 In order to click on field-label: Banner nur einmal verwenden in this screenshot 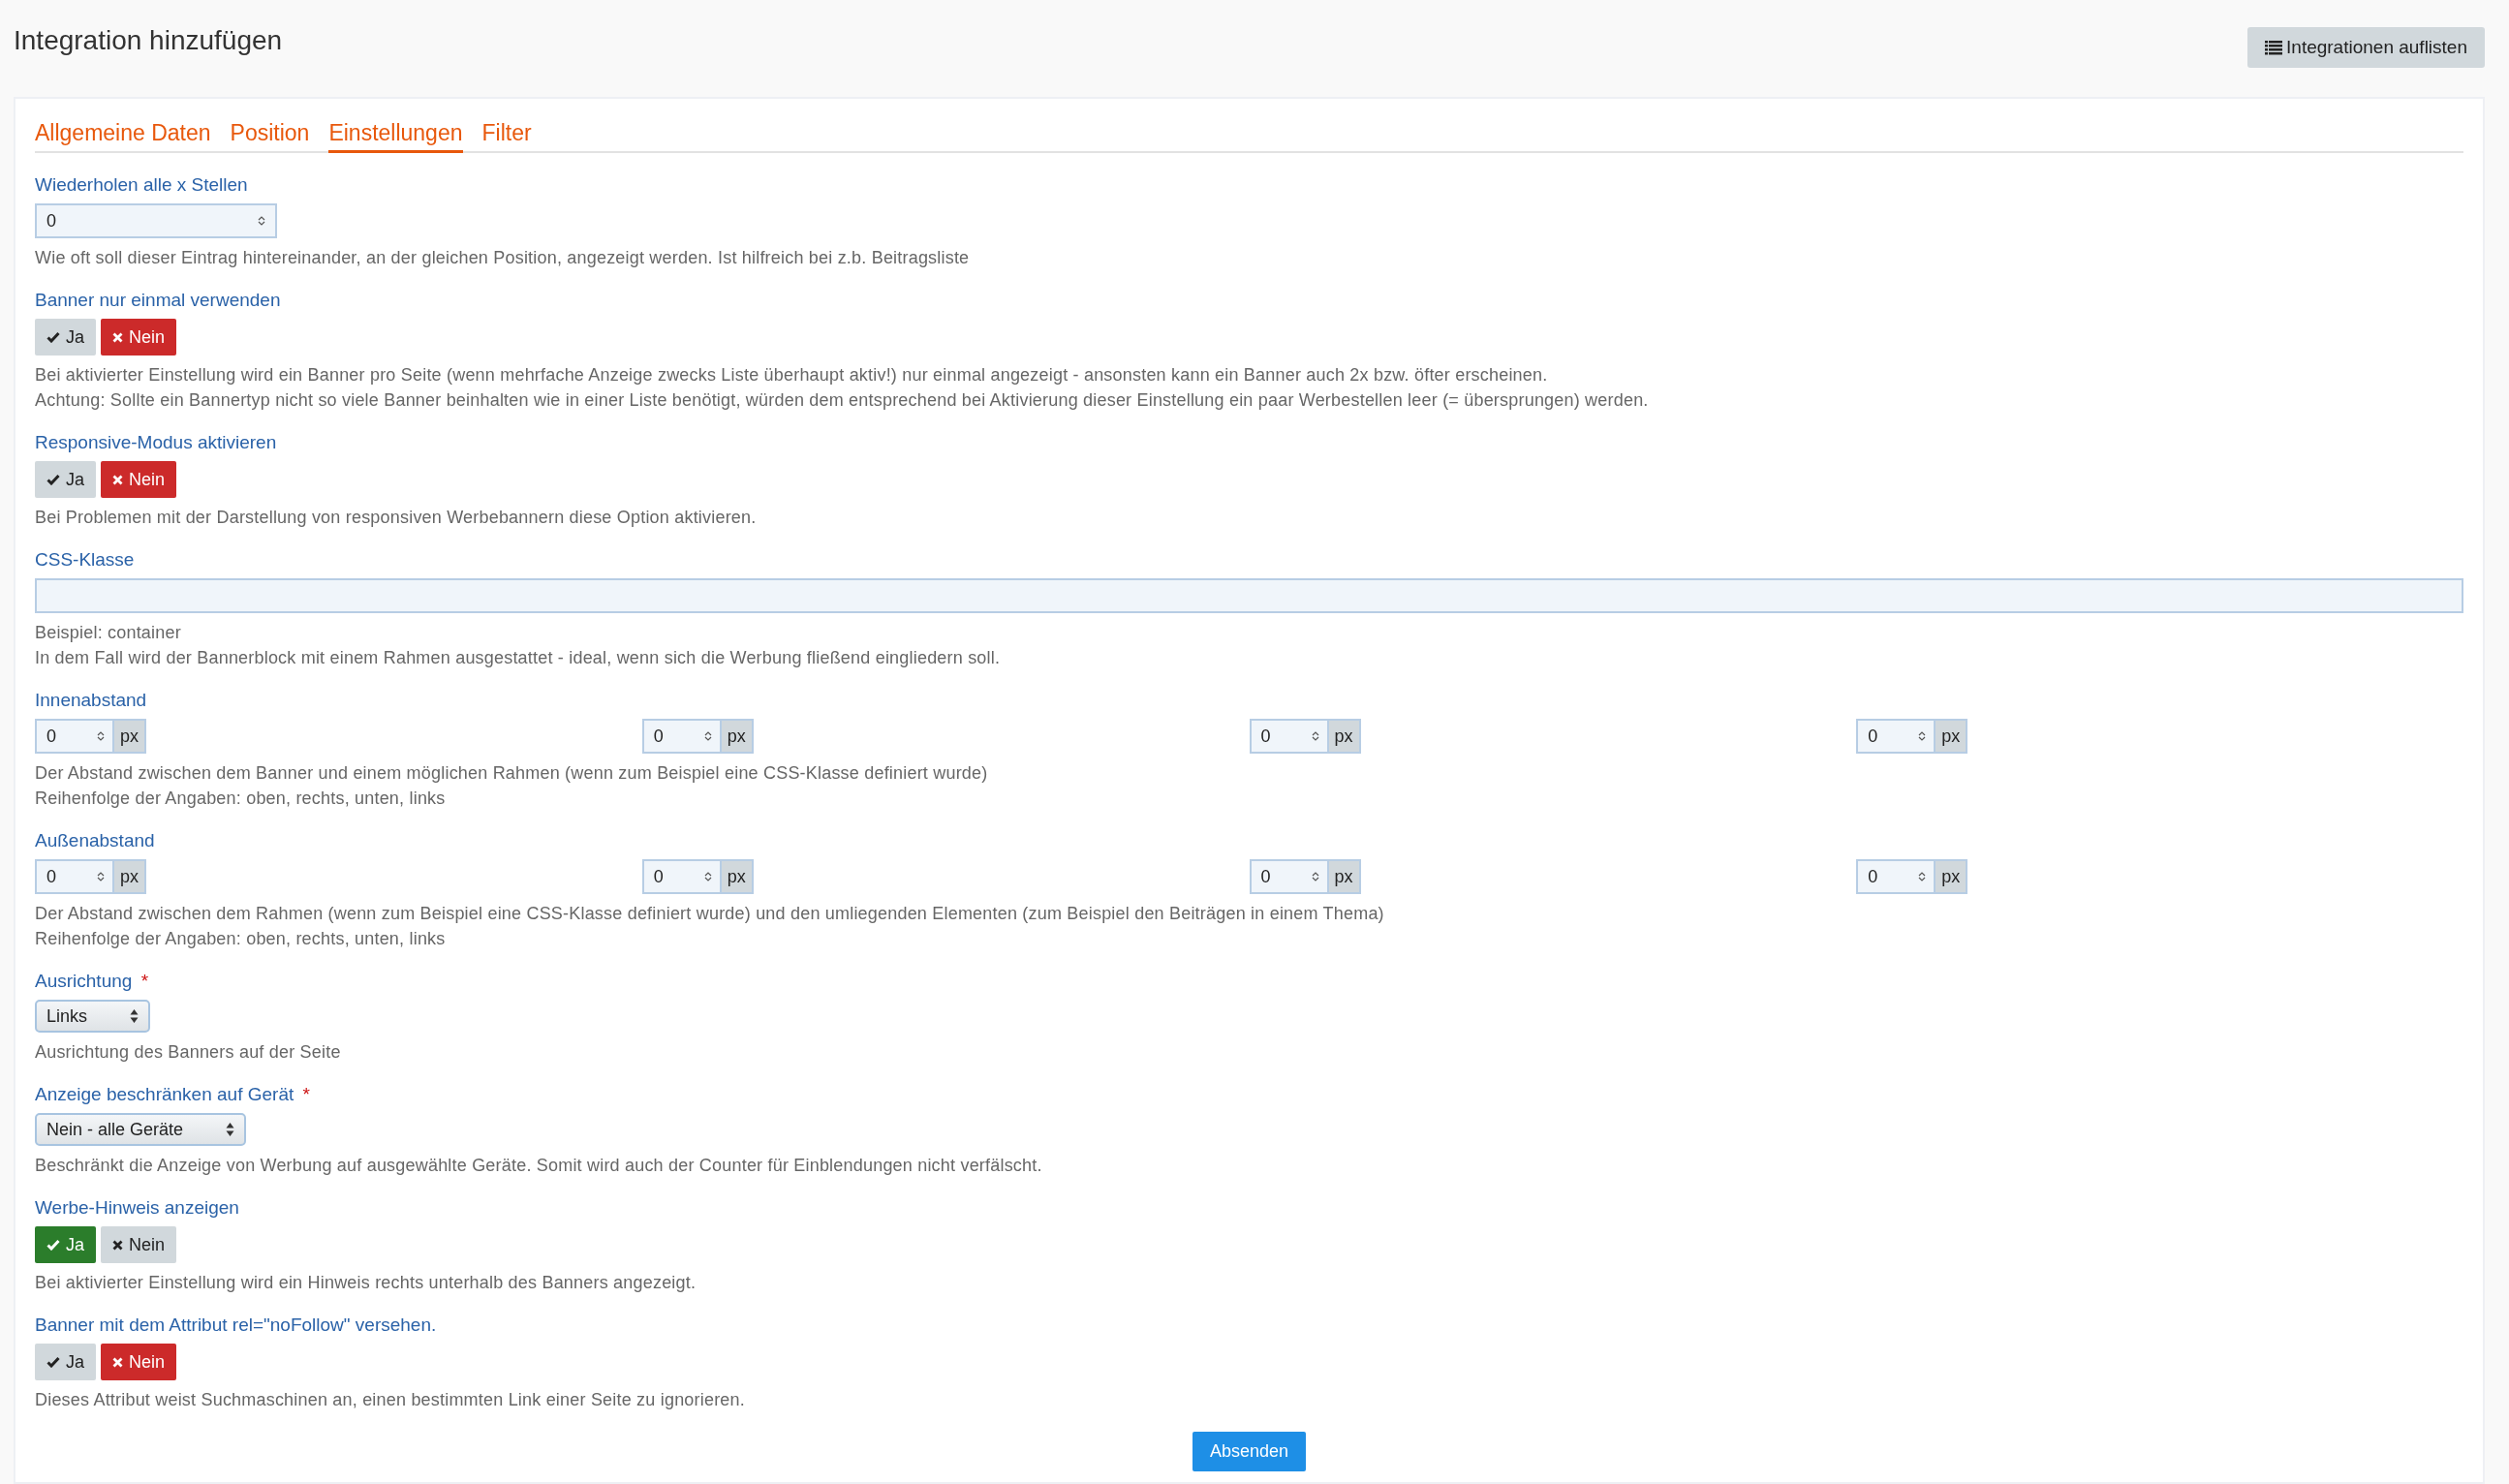, I will do `click(158, 300)`.